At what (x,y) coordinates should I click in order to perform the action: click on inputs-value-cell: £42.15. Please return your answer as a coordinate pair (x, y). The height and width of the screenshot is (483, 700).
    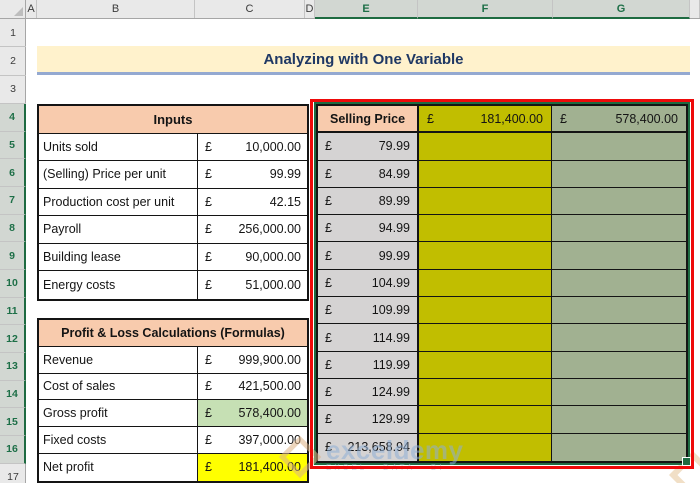
    Looking at the image, I should click on (252, 202).